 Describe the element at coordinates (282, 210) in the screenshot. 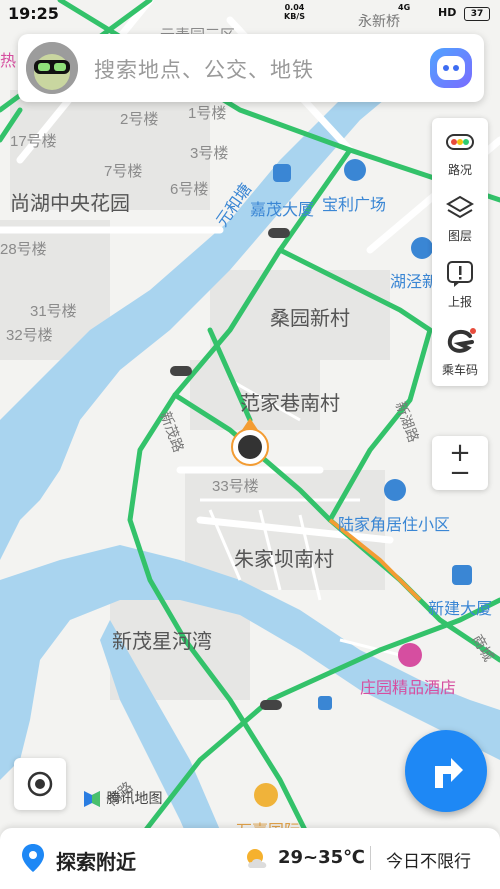

I see `map-label: 嘉茂大厦` at that location.